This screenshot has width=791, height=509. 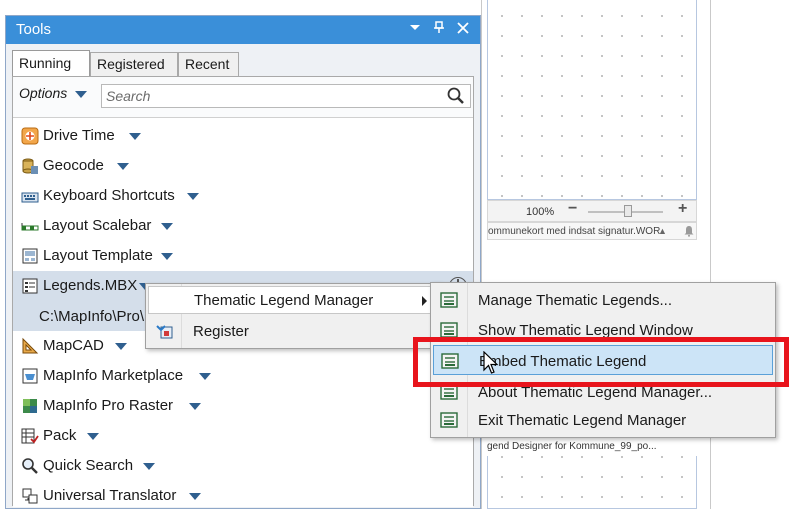 What do you see at coordinates (592, 100) in the screenshot?
I see `layout-canvas` at bounding box center [592, 100].